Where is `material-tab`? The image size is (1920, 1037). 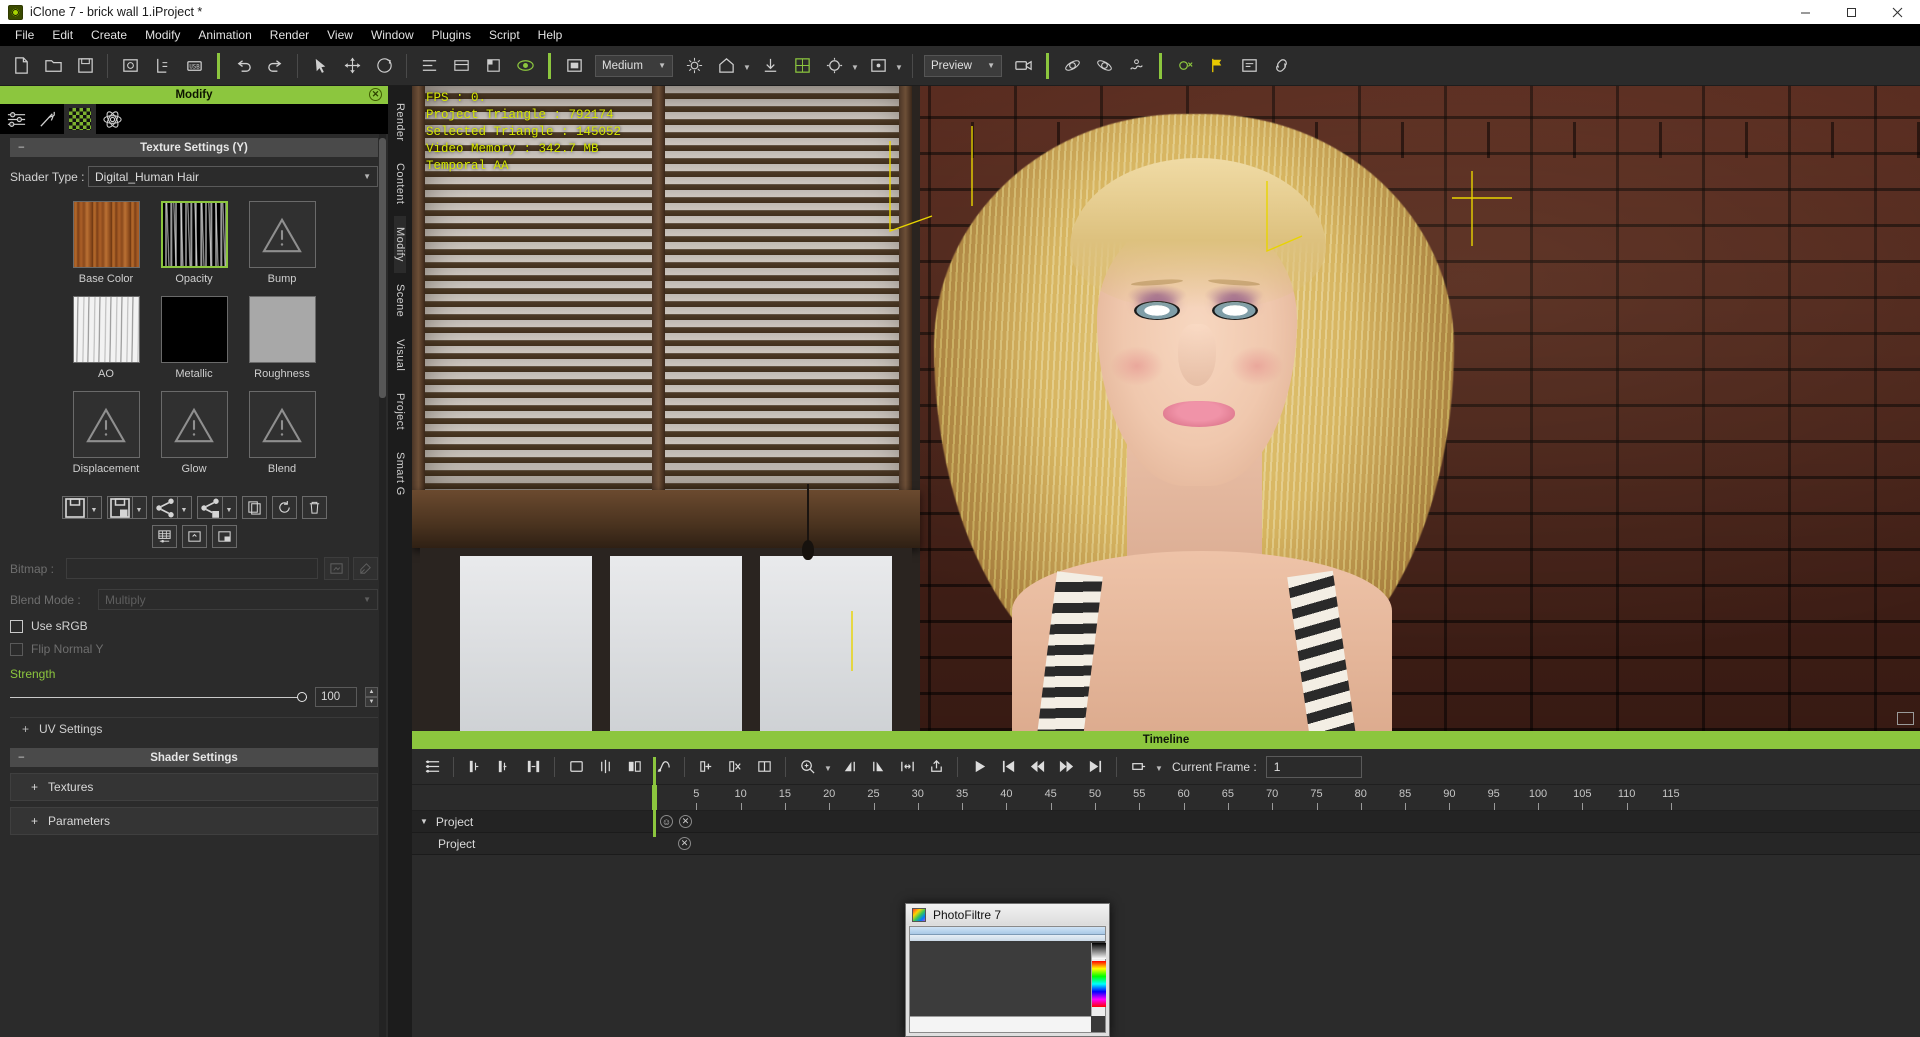 material-tab is located at coordinates (80, 119).